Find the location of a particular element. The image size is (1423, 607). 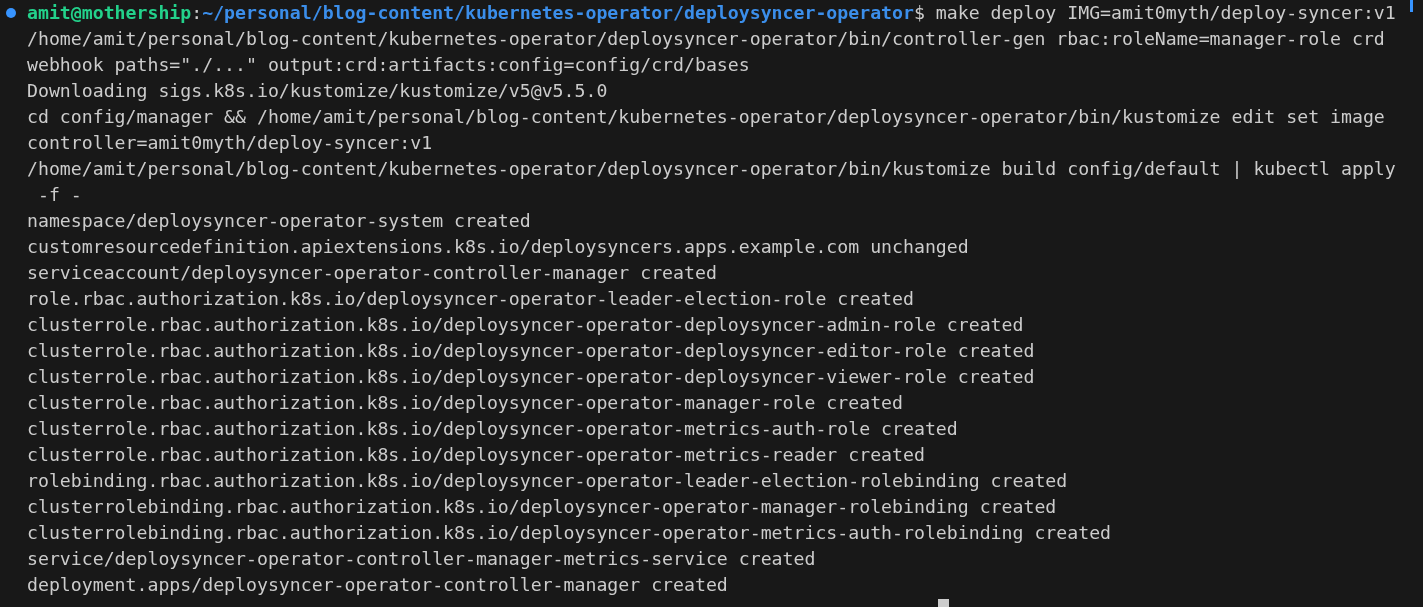

output-line: clusterrole.rbac.authorization.k8s.io/deploysyncer-operator-manager-role created is located at coordinates (465, 402).